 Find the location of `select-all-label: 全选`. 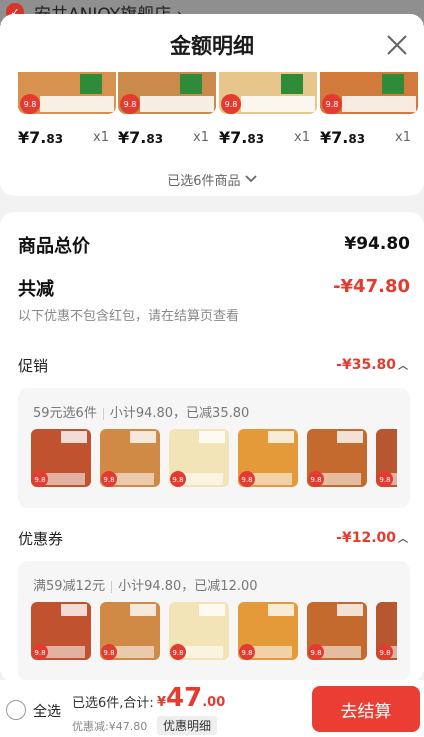

select-all-label: 全选 is located at coordinates (47, 711).